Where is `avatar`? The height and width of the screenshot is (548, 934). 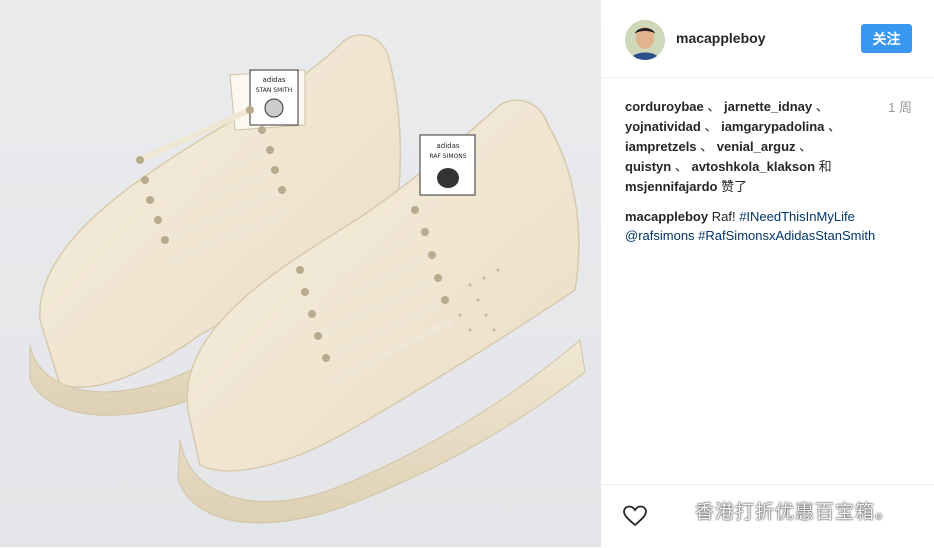
avatar is located at coordinates (645, 40).